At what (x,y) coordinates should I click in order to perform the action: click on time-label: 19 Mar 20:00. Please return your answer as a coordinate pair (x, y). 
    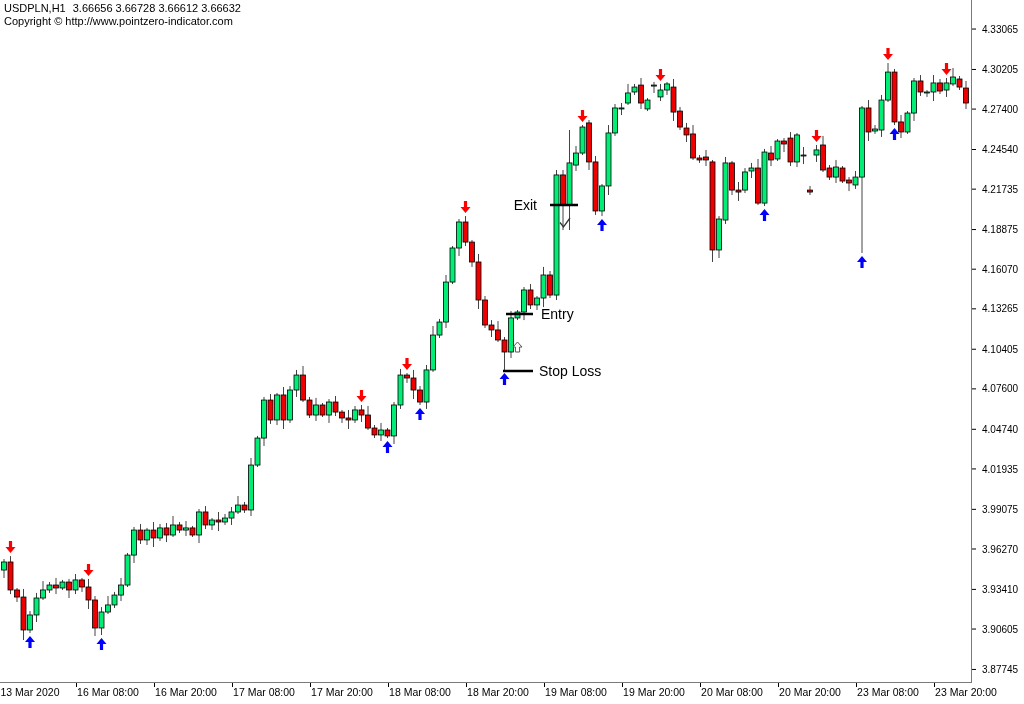
    Looking at the image, I should click on (654, 692).